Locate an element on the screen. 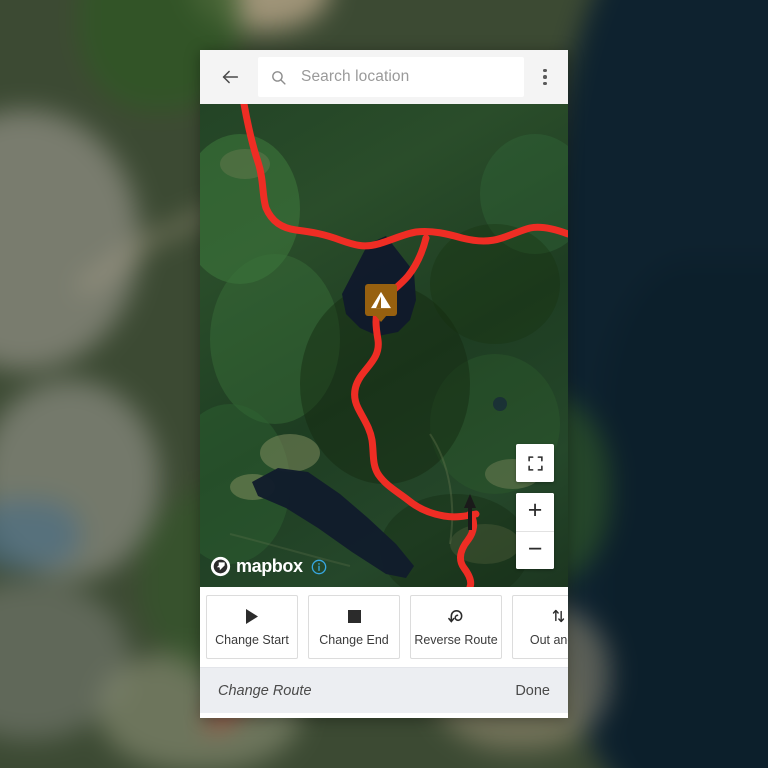 The image size is (768, 768). mapbox-wordmark: mapbox is located at coordinates (269, 566).